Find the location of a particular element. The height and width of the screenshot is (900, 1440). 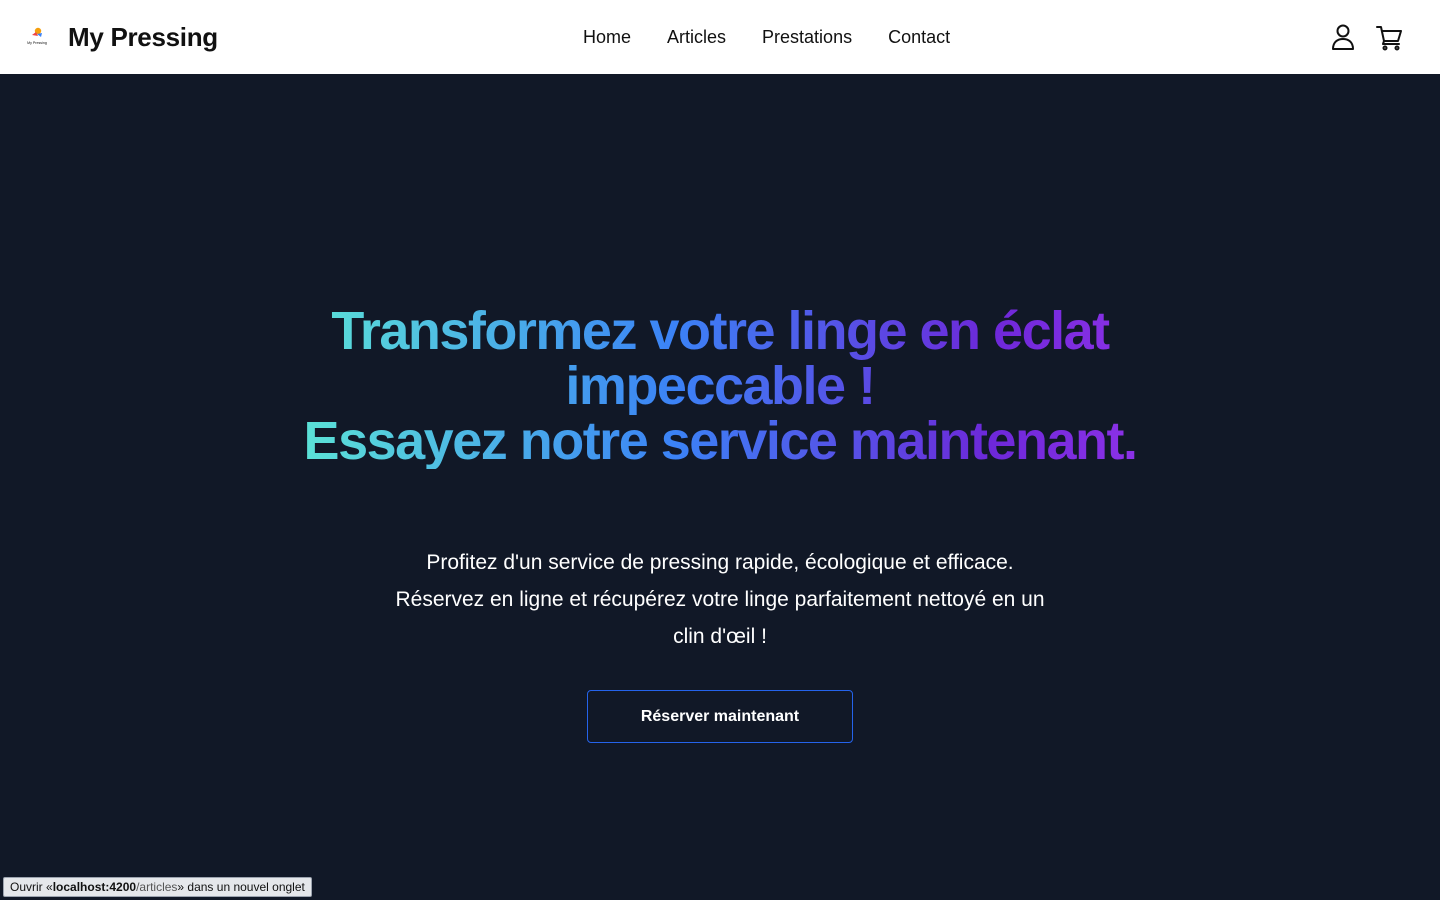

nav-home: Home is located at coordinates (607, 37).